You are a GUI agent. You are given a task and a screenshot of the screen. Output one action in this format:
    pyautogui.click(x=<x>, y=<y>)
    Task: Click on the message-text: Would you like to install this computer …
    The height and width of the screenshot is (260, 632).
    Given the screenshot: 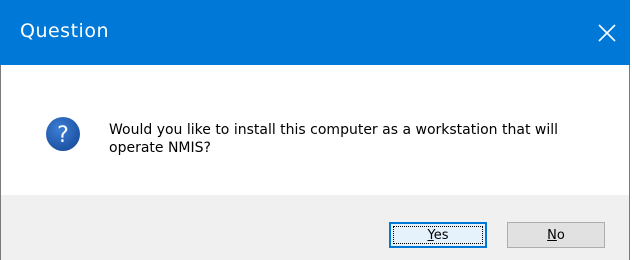 What is the action you would take?
    pyautogui.click(x=333, y=139)
    